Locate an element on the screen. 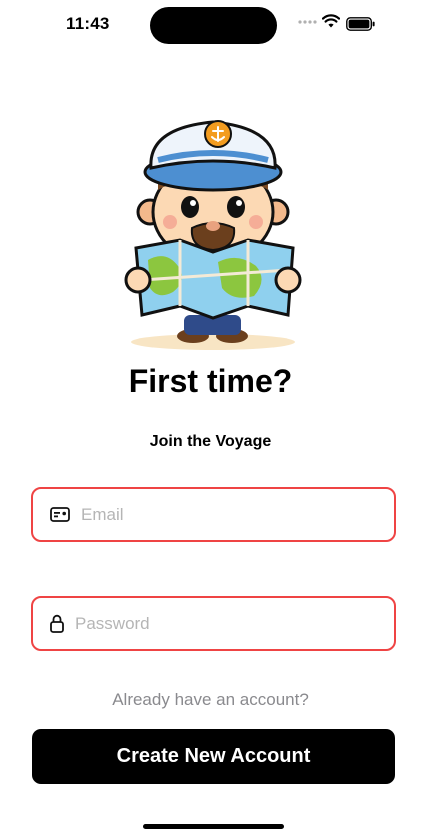 The image size is (421, 840). lock-icon is located at coordinates (57, 623).